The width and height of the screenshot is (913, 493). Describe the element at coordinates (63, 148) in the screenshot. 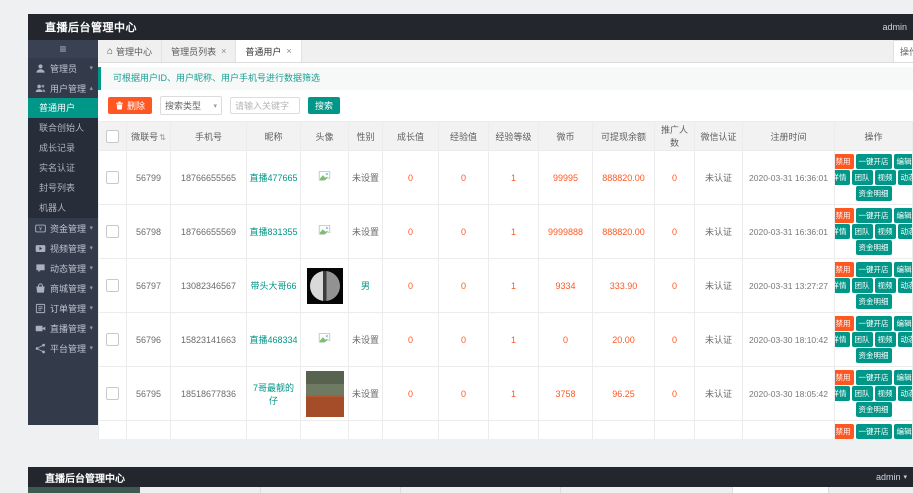

I see `sidebar-item-growth-log: 成长记录` at that location.